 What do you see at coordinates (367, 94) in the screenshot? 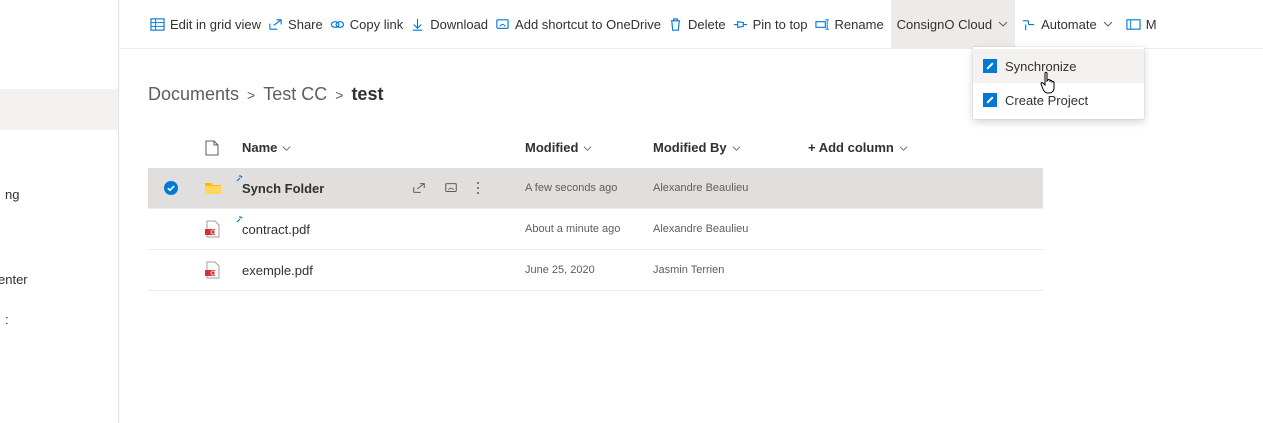
I see `breadcrumb-current: test` at bounding box center [367, 94].